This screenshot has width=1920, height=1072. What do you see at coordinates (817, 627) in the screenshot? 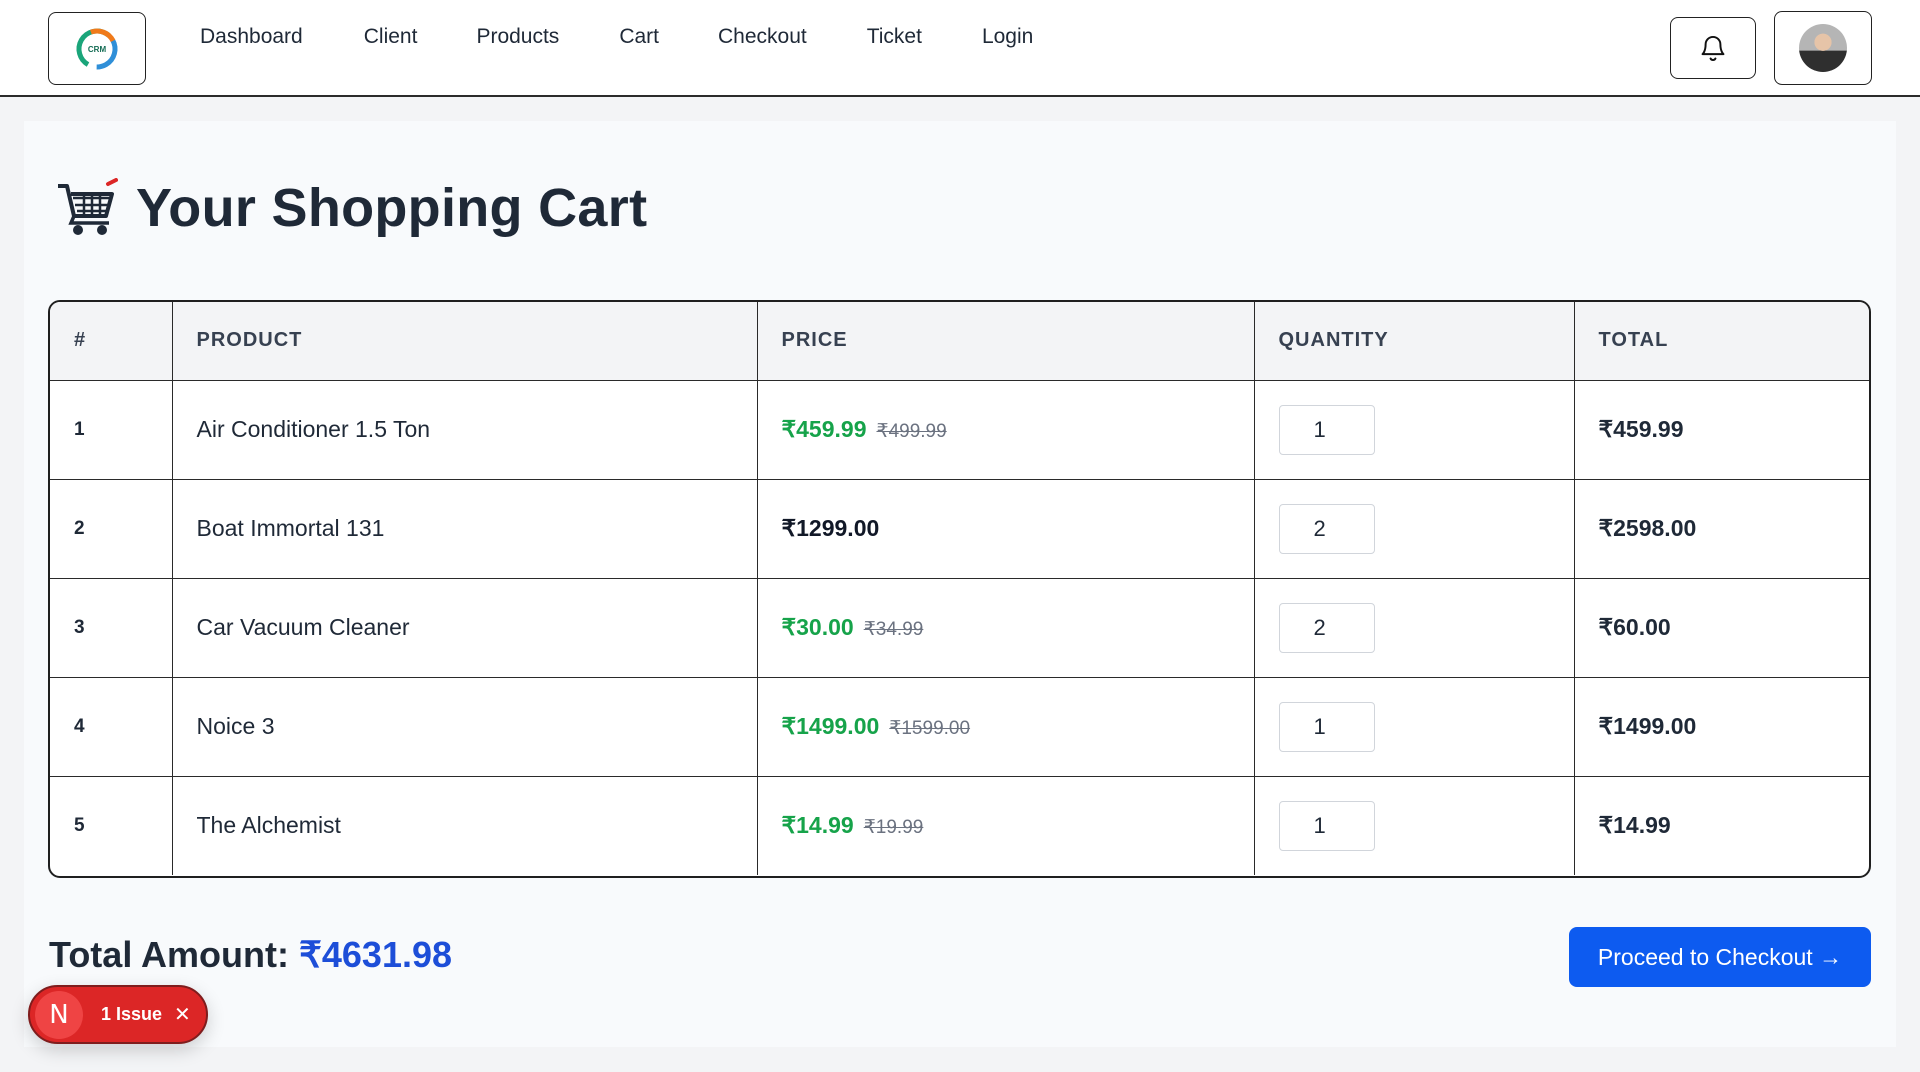
I see `sale-price: ₹30.00` at bounding box center [817, 627].